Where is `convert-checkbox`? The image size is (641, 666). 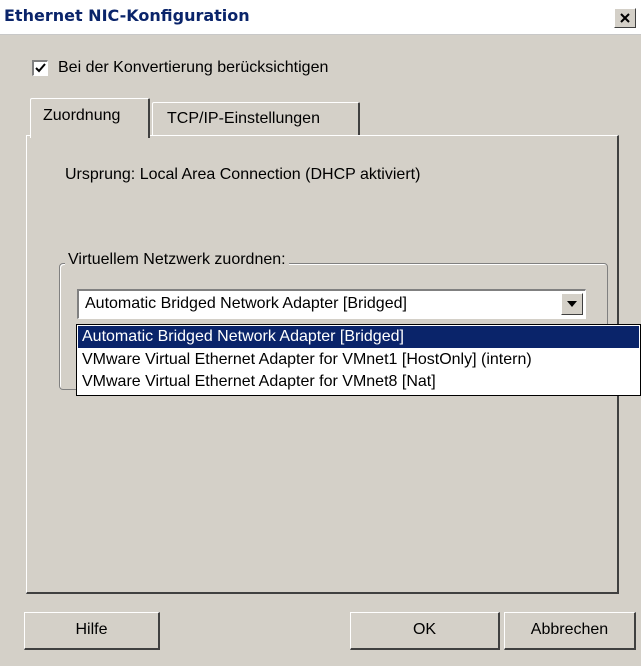 convert-checkbox is located at coordinates (40, 68).